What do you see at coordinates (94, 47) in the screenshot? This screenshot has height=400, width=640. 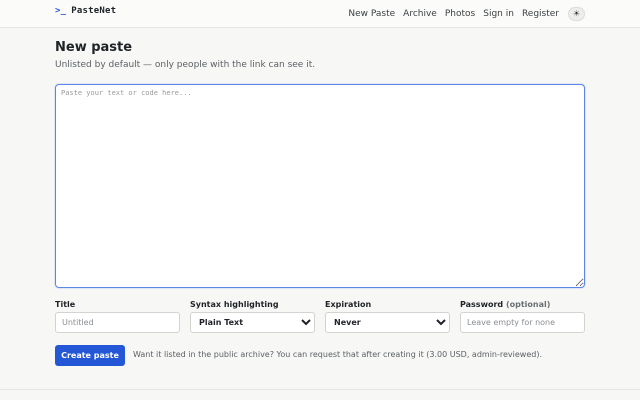 I see `page-title: New paste` at bounding box center [94, 47].